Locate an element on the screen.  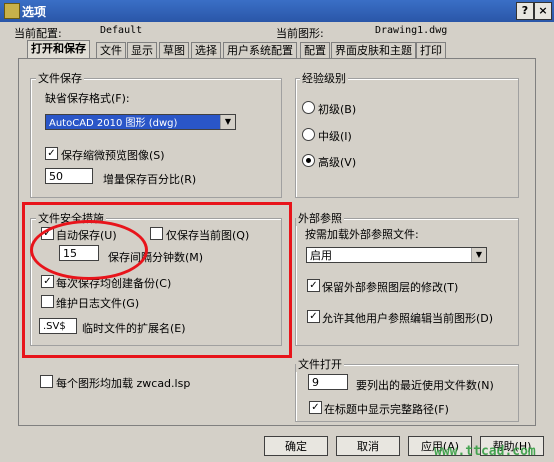
tab-user-preferences: 用户系统配置 is located at coordinates (260, 50).